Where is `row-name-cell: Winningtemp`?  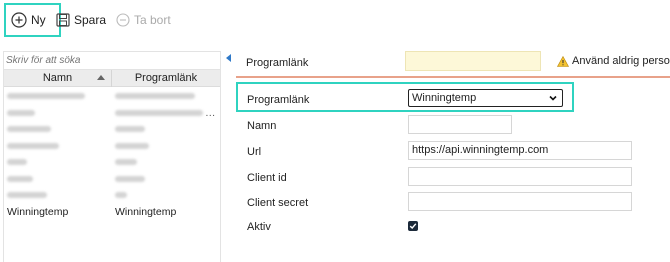 row-name-cell: Winningtemp is located at coordinates (38, 211).